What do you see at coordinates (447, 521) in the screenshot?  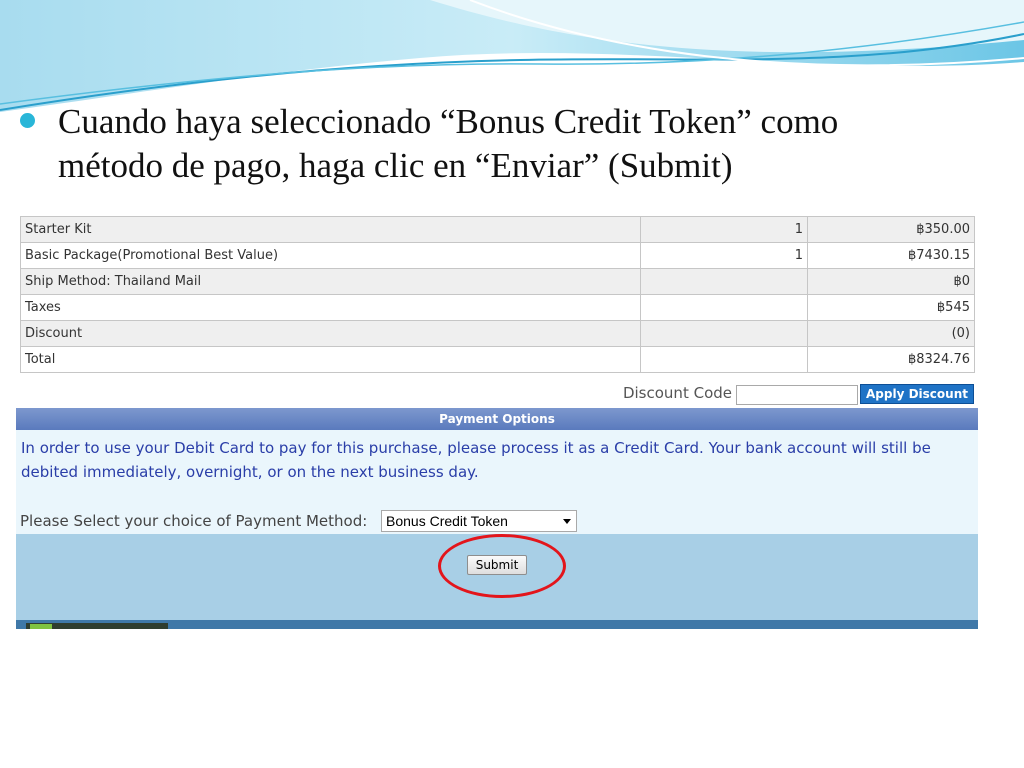 I see `payment-method-selected-value: Bonus Credit Token` at bounding box center [447, 521].